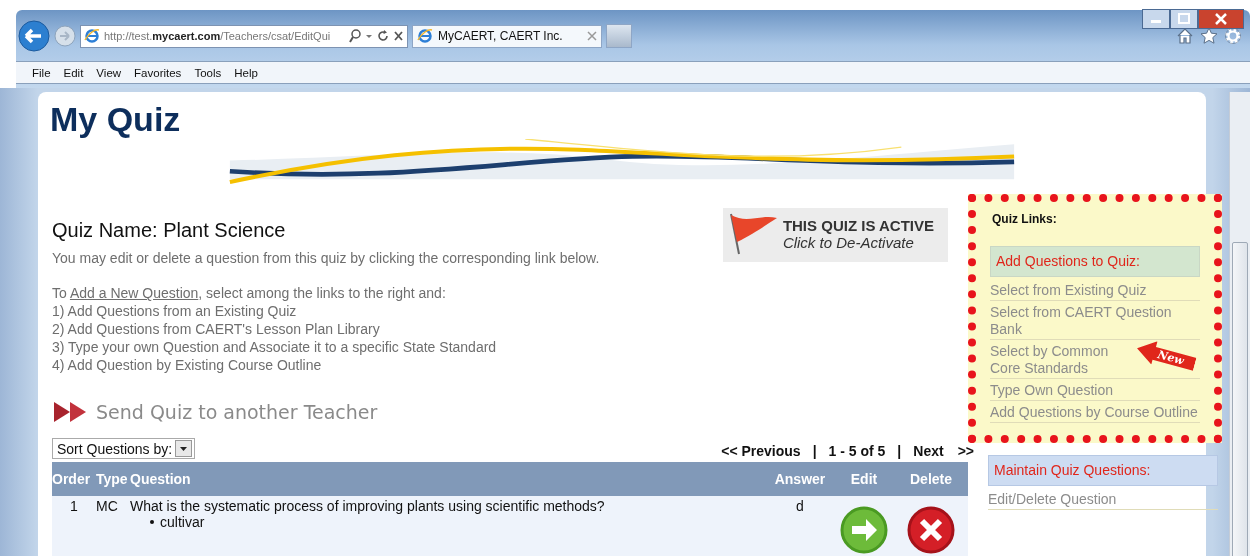  What do you see at coordinates (1209, 36) in the screenshot?
I see `star-icon` at bounding box center [1209, 36].